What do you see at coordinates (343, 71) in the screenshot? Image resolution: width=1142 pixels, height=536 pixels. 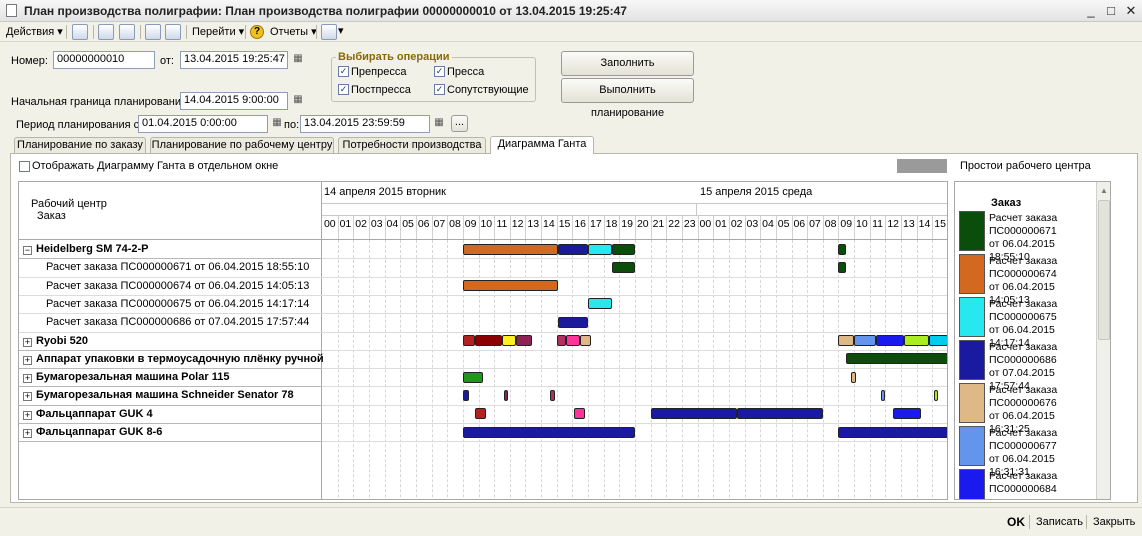 I see `prepress-checkbox: ✓` at bounding box center [343, 71].